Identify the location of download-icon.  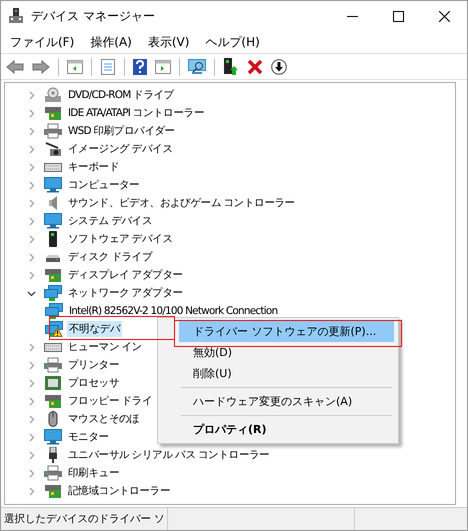
(279, 66).